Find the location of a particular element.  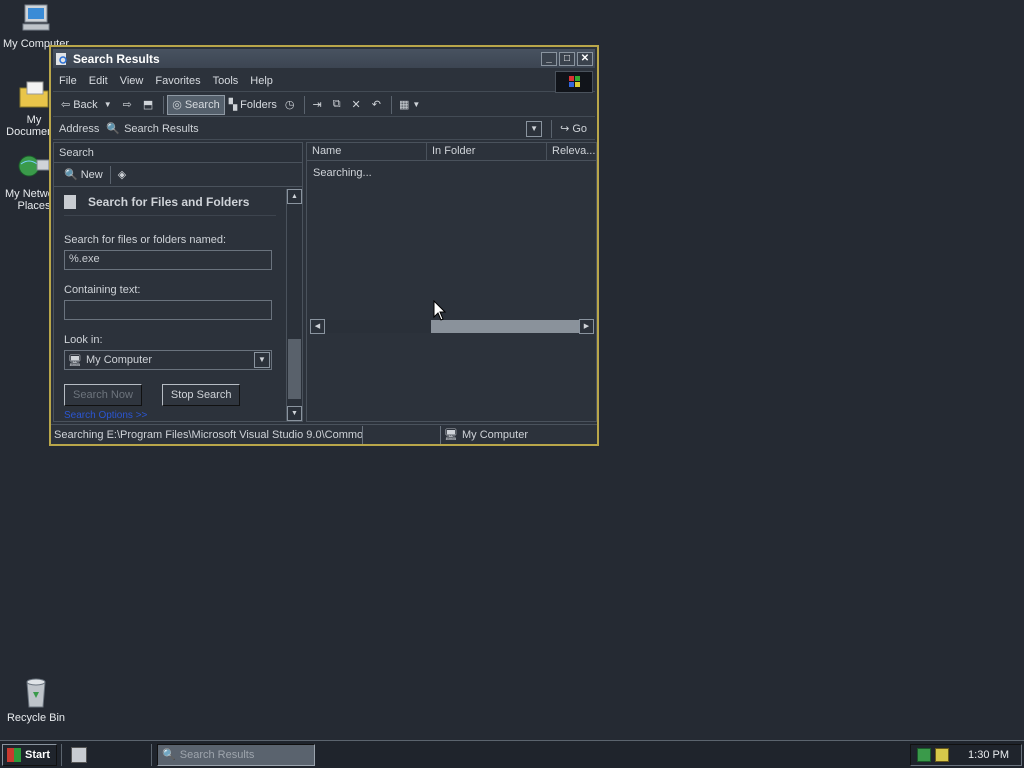

address-value: Search Results is located at coordinates (161, 128).